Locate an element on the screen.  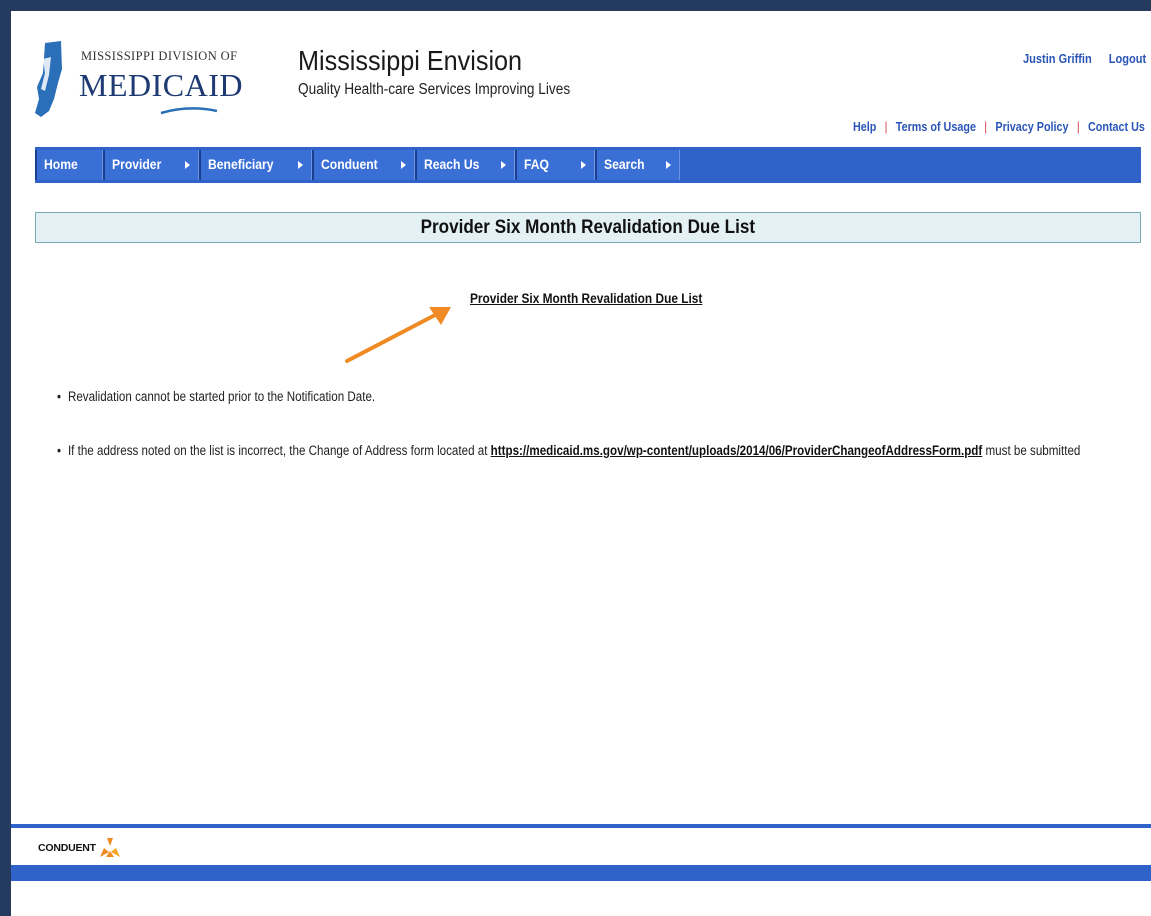
nav-conduent: Conduent is located at coordinates (363, 165).